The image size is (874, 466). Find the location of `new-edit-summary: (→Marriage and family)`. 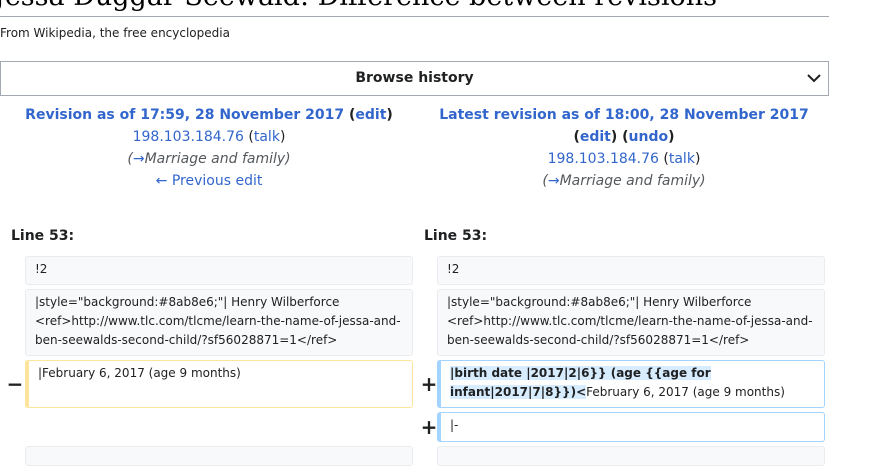

new-edit-summary: (→Marriage and family) is located at coordinates (624, 181).